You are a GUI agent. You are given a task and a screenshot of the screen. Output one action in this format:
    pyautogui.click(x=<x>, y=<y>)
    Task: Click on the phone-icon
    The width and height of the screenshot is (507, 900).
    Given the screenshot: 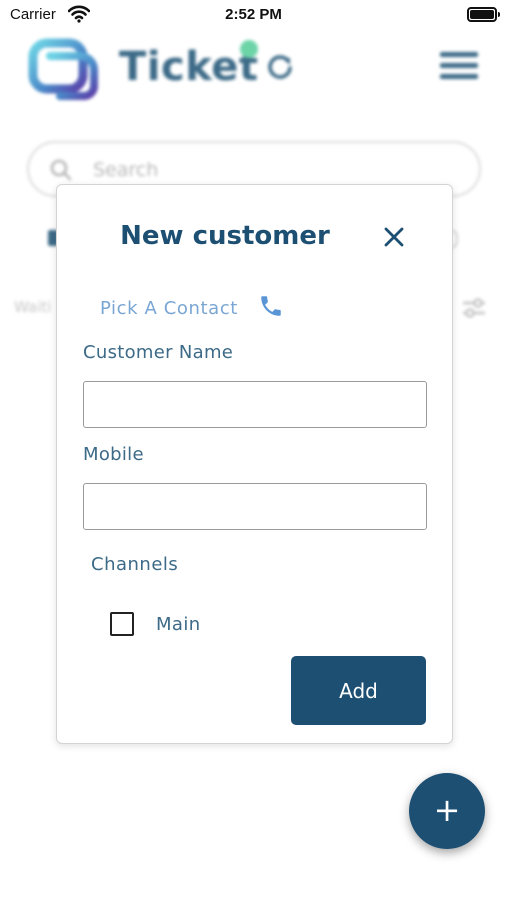 What is the action you would take?
    pyautogui.click(x=271, y=306)
    